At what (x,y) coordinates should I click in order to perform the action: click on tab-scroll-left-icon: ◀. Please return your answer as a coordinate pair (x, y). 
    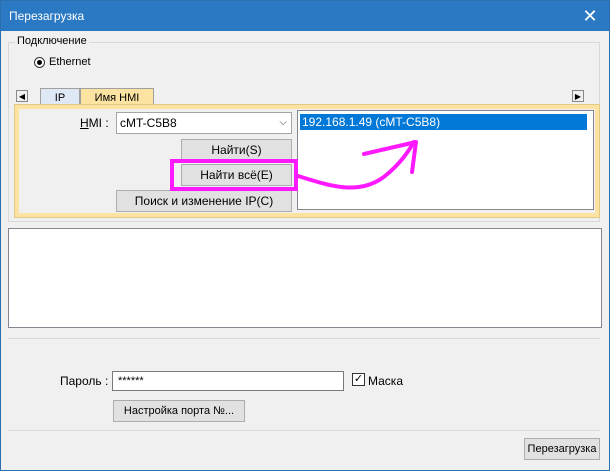
    Looking at the image, I should click on (22, 96).